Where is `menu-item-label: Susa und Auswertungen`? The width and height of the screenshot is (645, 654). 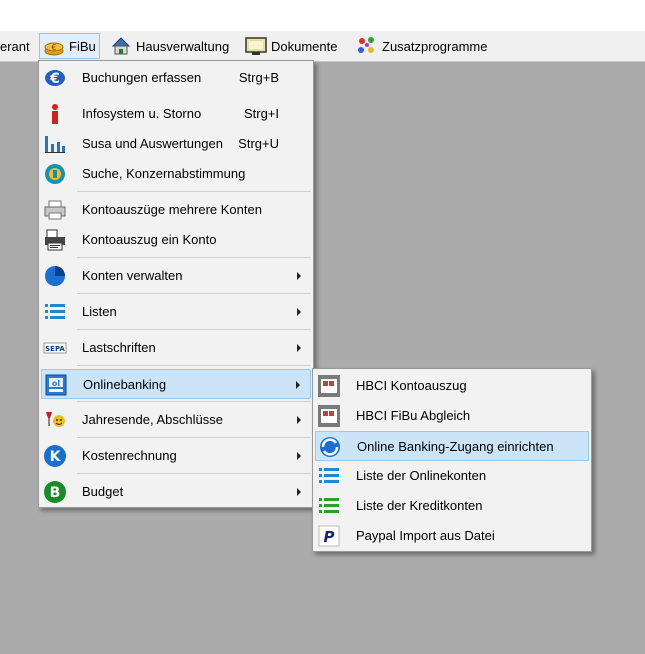
menu-item-label: Susa und Auswertungen is located at coordinates (152, 143).